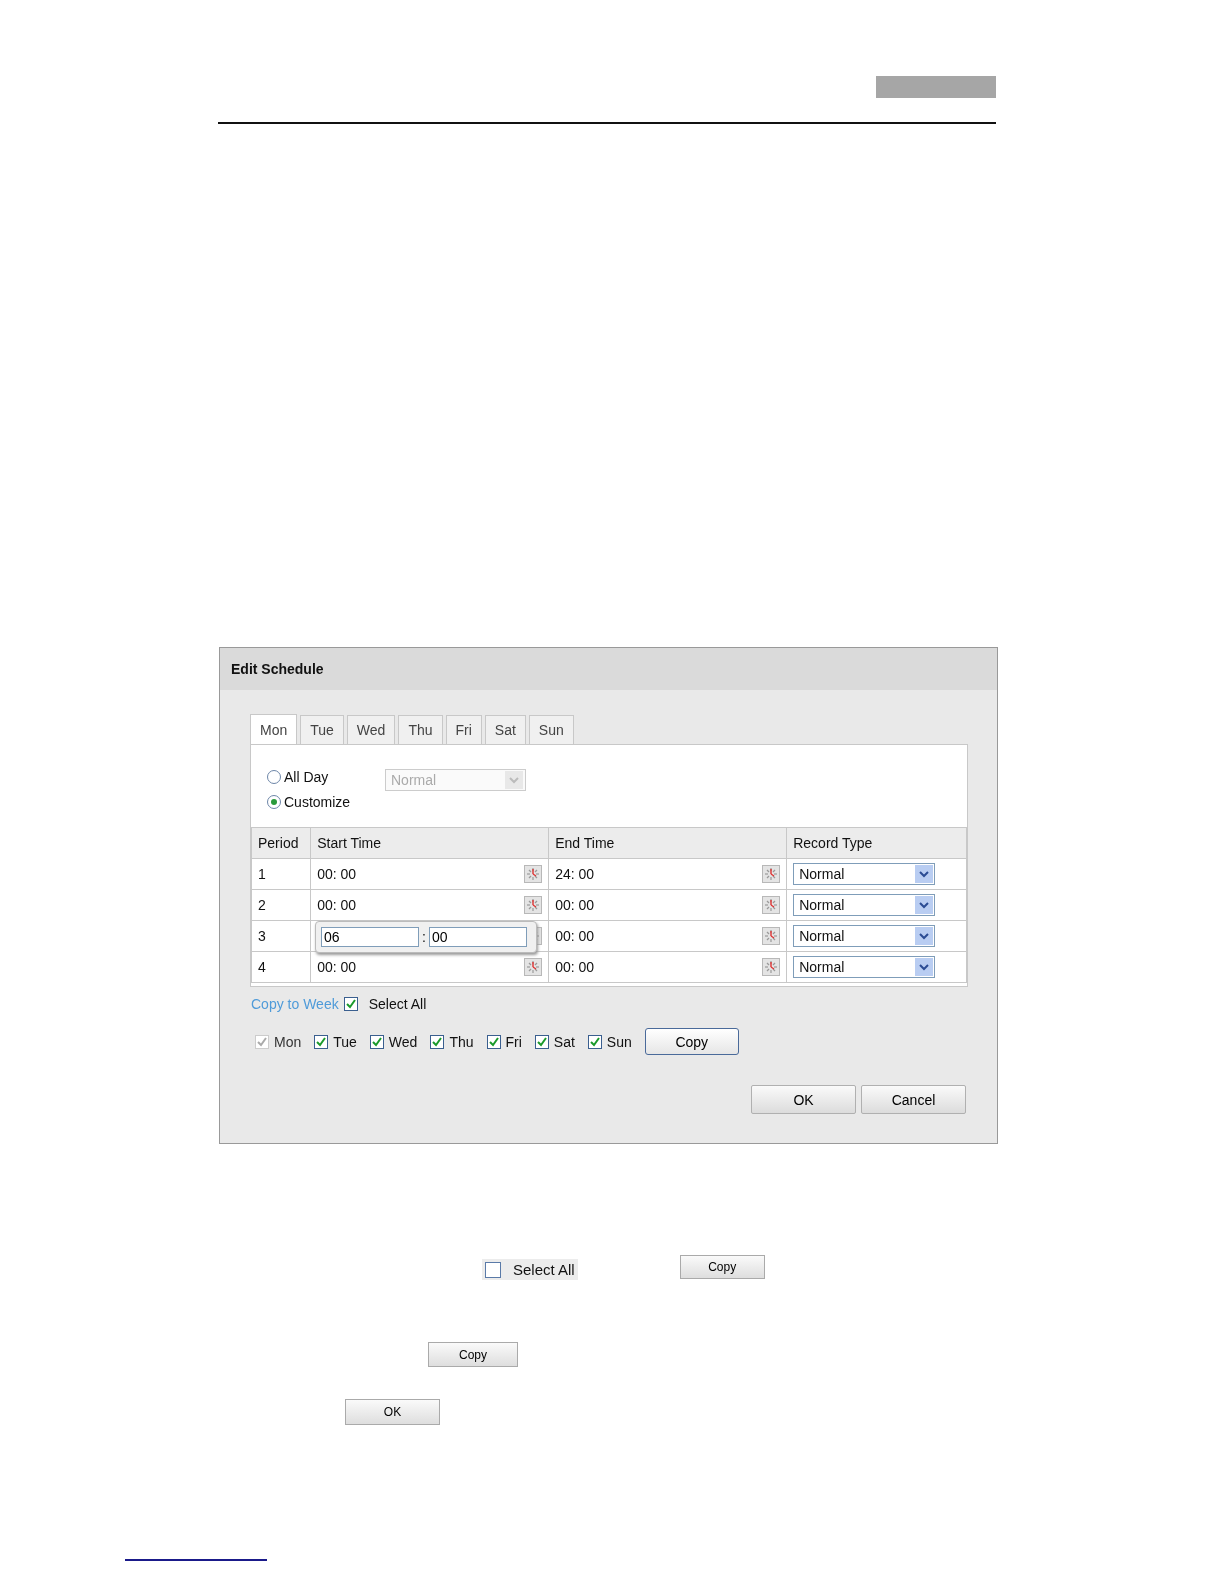 Image resolution: width=1224 pixels, height=1584 pixels. I want to click on select-all-label: Select All, so click(397, 1004).